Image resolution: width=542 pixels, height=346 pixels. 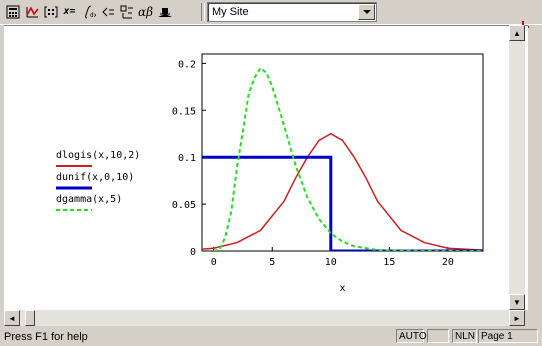 I want to click on x-tick-label: 15, so click(x=389, y=262).